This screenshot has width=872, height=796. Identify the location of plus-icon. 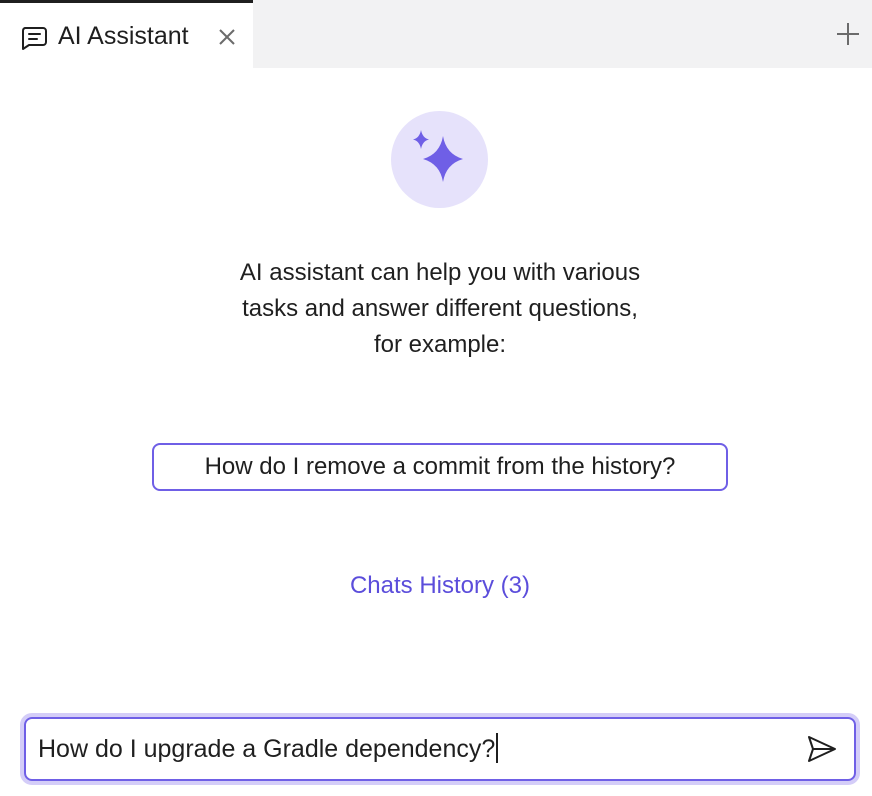
(848, 34).